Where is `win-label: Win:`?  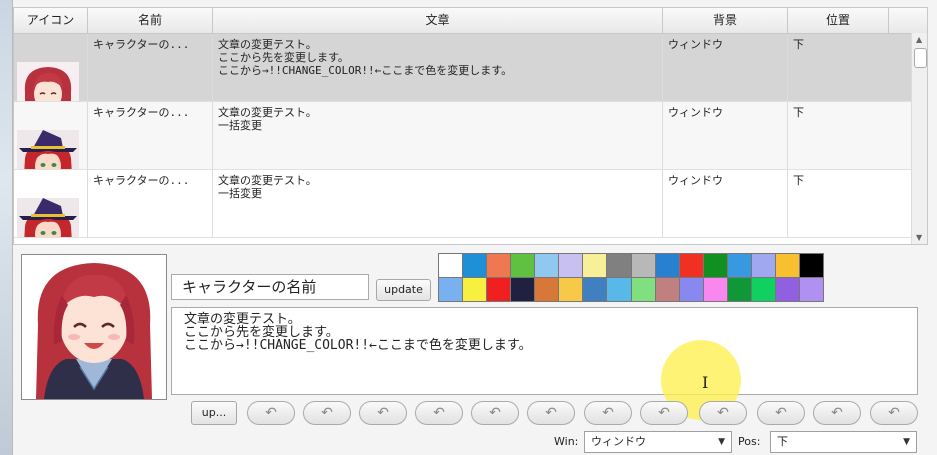 win-label: Win: is located at coordinates (566, 441).